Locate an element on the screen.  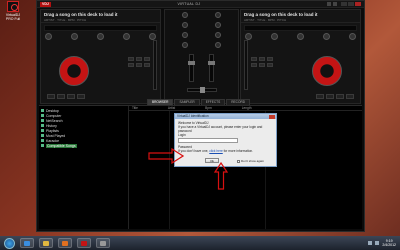
help-icon is located at coordinates (335, 4).